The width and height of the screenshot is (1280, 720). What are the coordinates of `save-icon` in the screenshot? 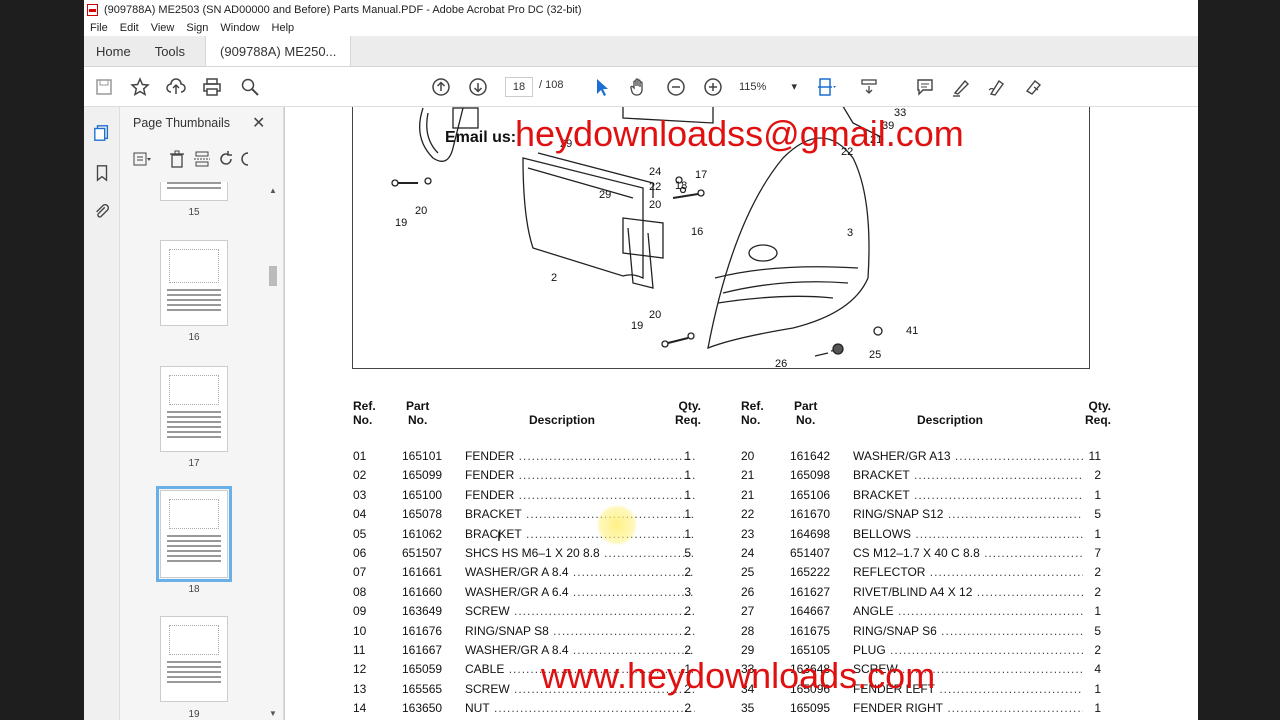 It's located at (104, 87).